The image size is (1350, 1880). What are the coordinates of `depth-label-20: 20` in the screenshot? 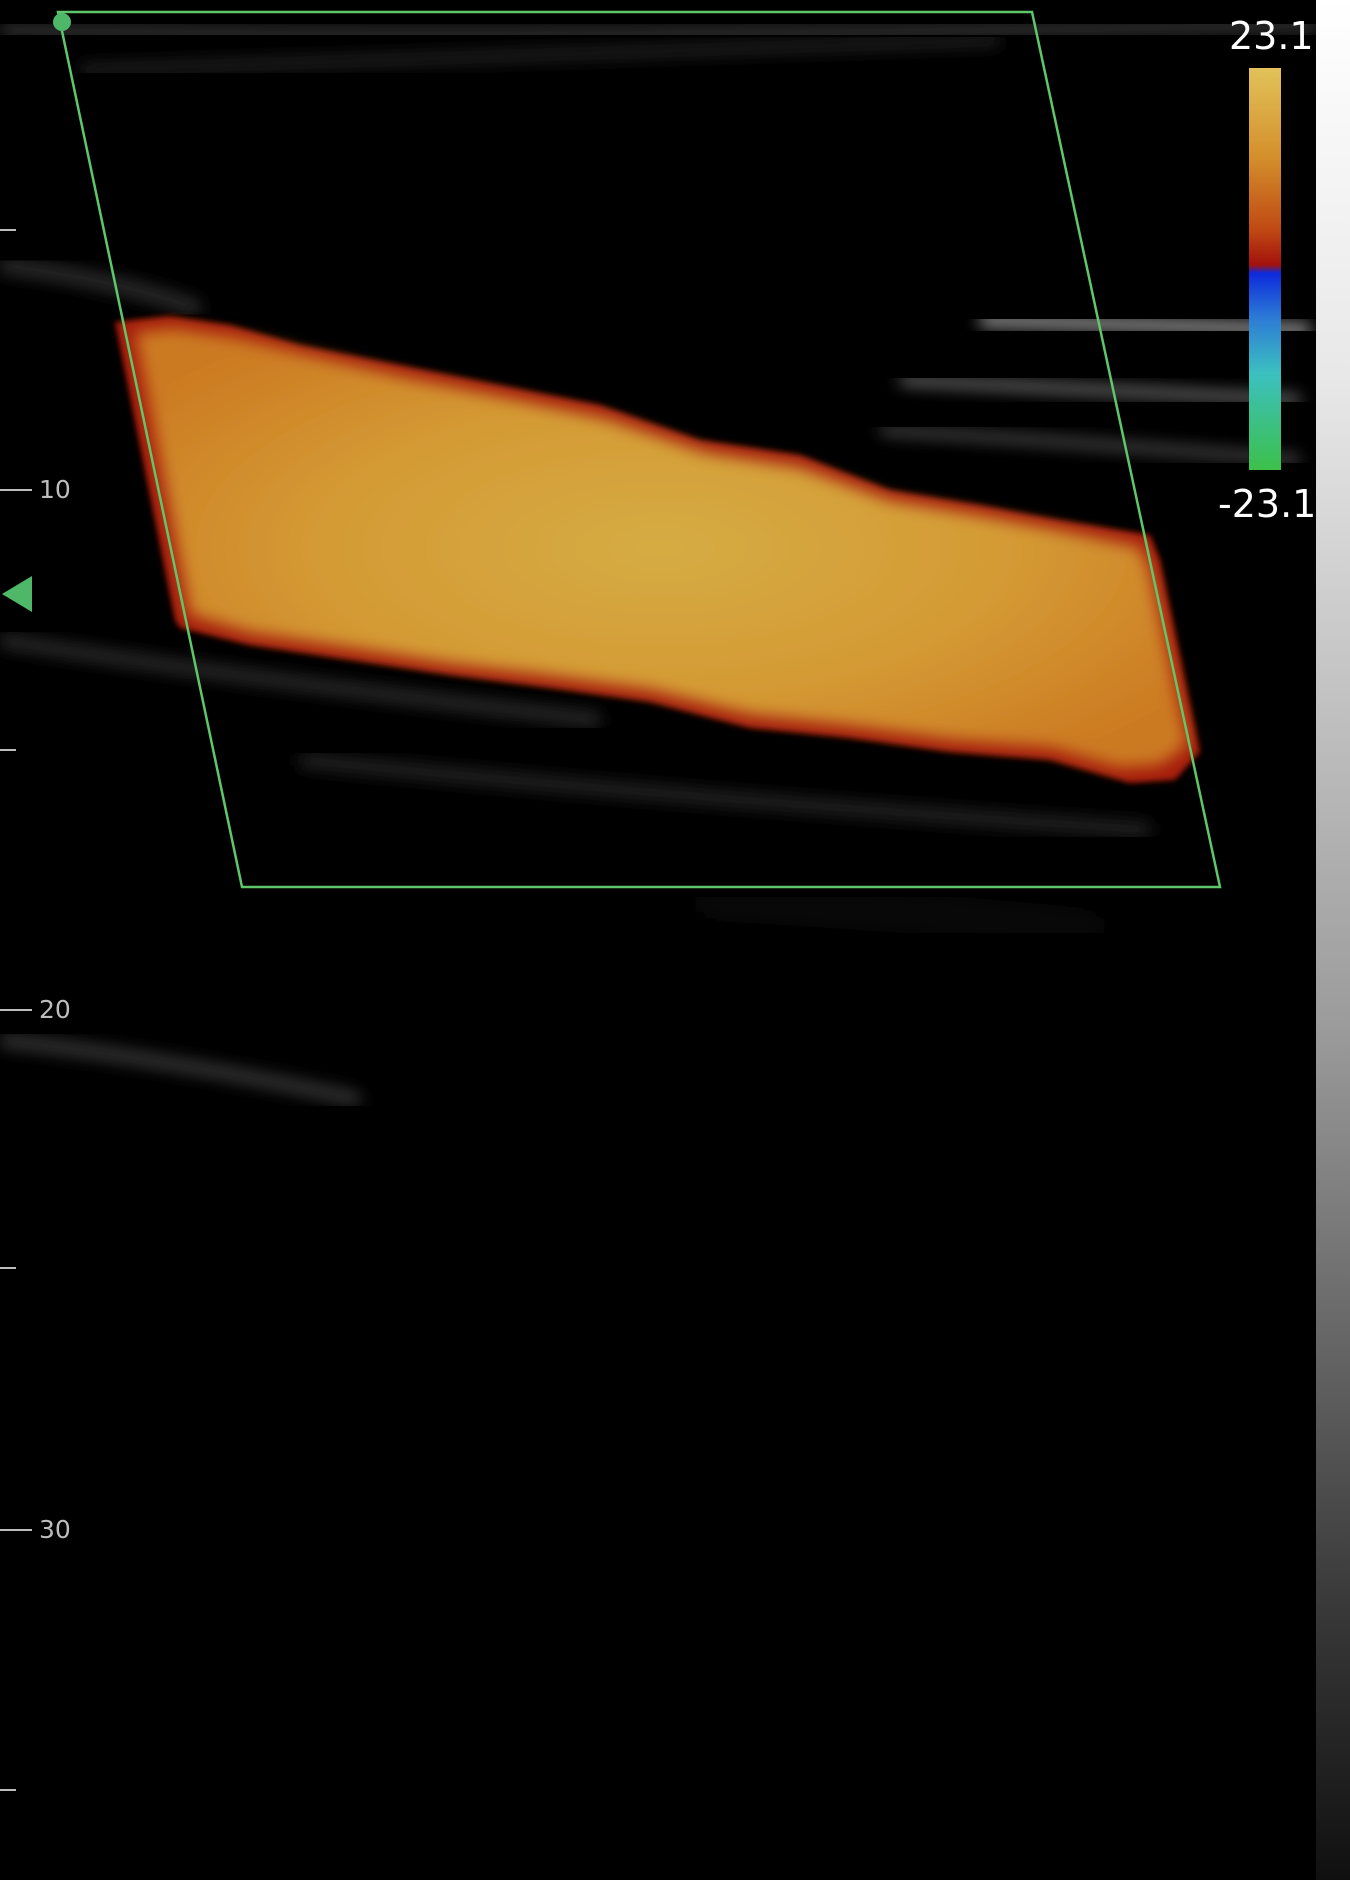 It's located at (55, 1009).